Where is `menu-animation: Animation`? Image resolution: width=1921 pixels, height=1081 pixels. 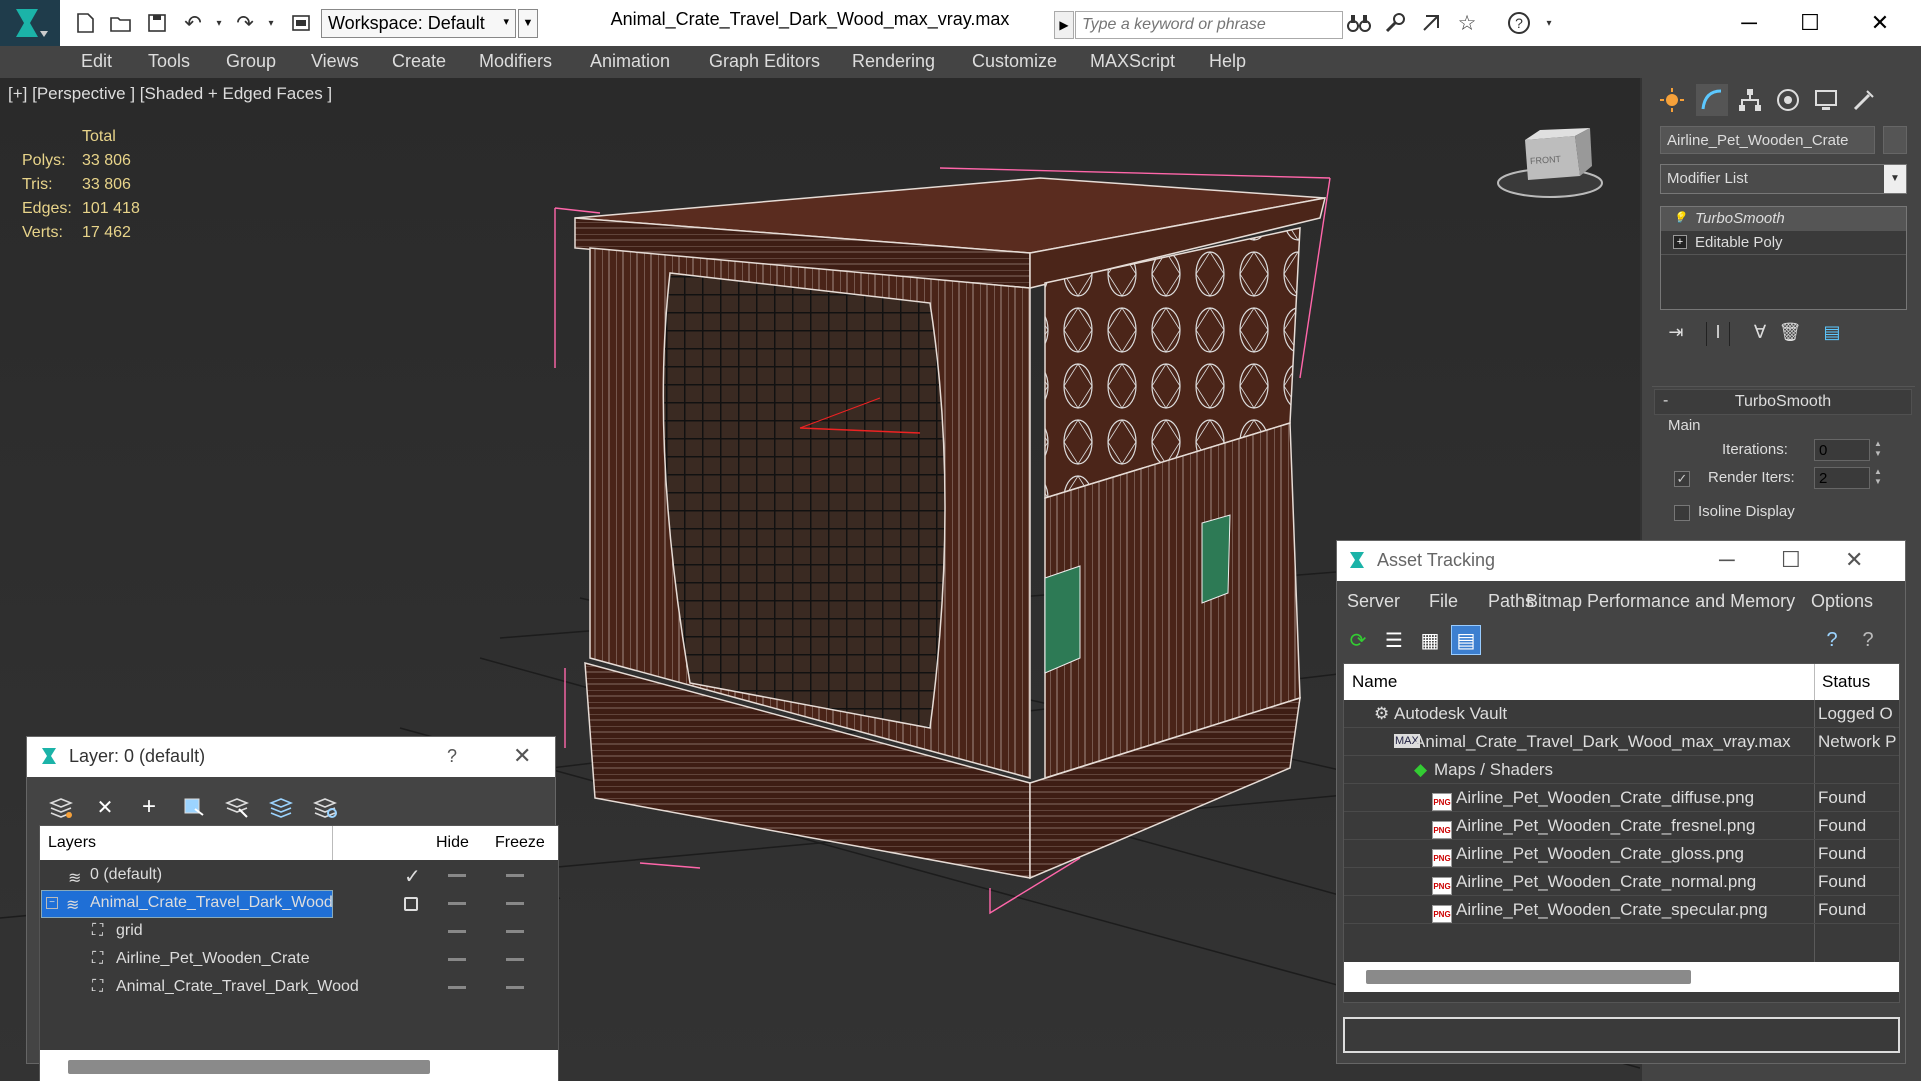
menu-animation: Animation is located at coordinates (630, 61).